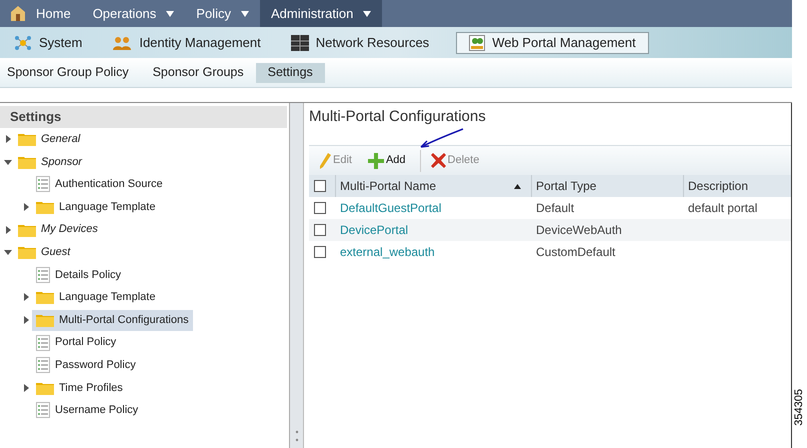 Image resolution: width=807 pixels, height=448 pixels. Describe the element at coordinates (397, 116) in the screenshot. I see `page-title: Multi-Portal Configurations` at that location.